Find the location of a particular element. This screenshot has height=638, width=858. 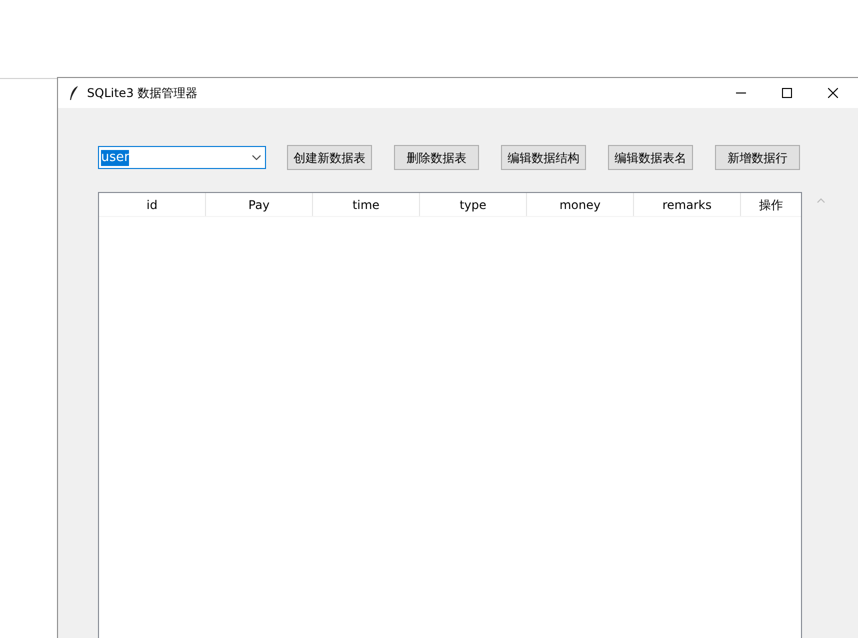

toolbar-button: 编辑数据结构 is located at coordinates (543, 157).